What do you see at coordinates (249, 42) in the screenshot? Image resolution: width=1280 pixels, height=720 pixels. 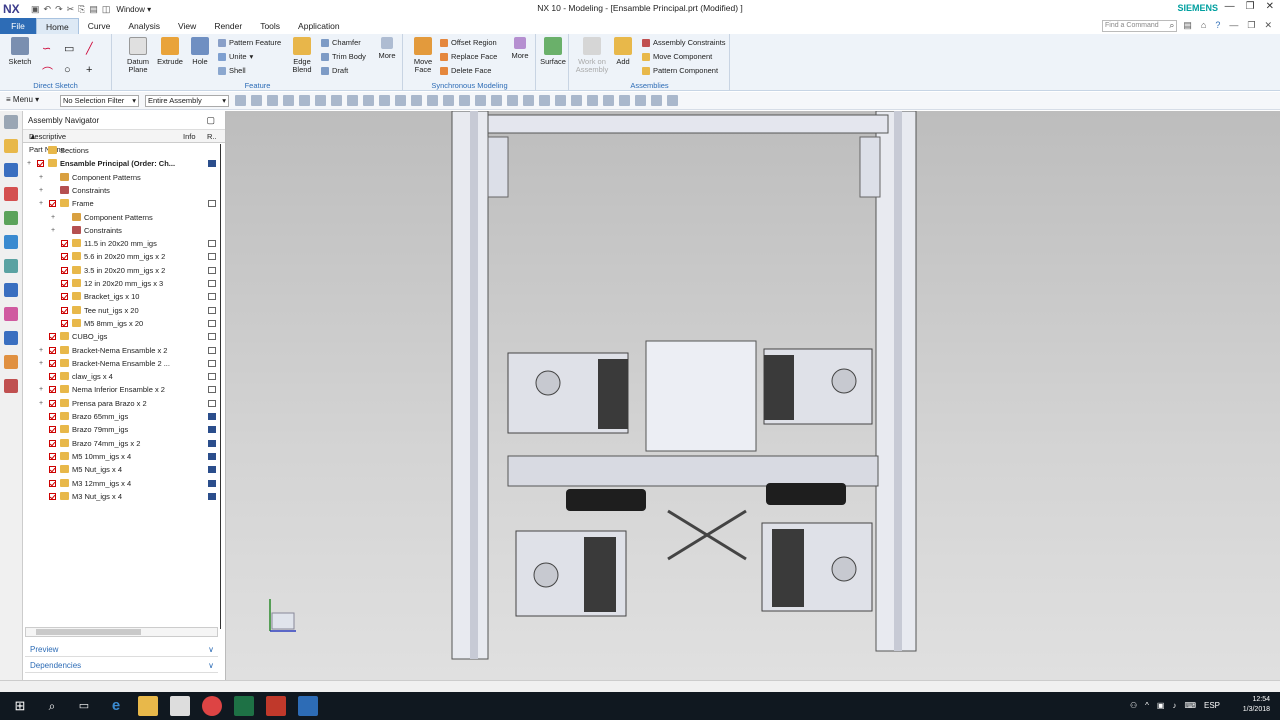 I see `pattern-feature-button: Pattern Feature` at bounding box center [249, 42].